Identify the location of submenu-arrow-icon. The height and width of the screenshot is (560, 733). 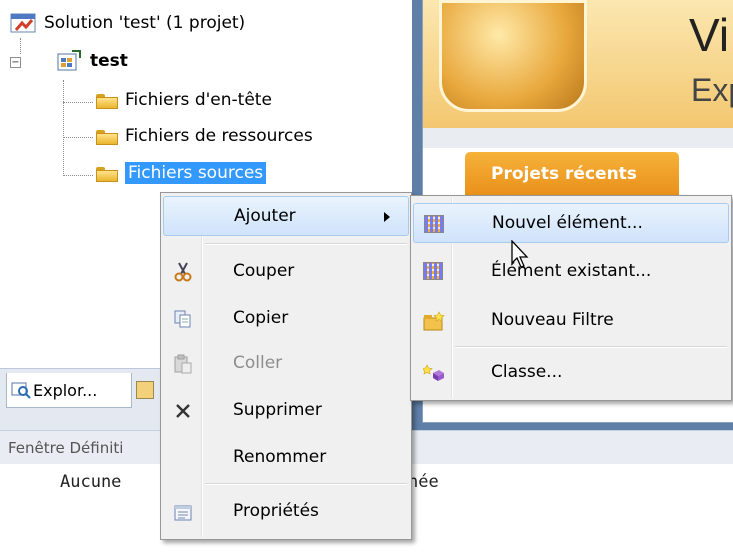
(387, 217).